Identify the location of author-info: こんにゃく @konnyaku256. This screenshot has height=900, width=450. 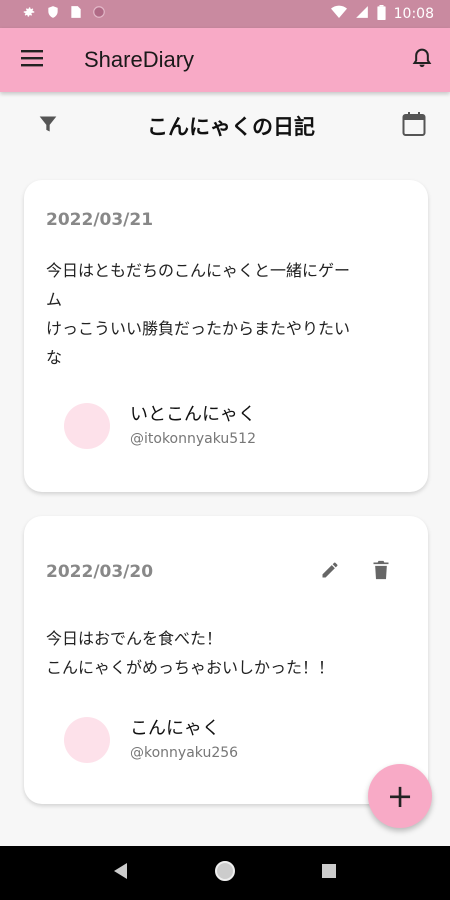
(151, 740).